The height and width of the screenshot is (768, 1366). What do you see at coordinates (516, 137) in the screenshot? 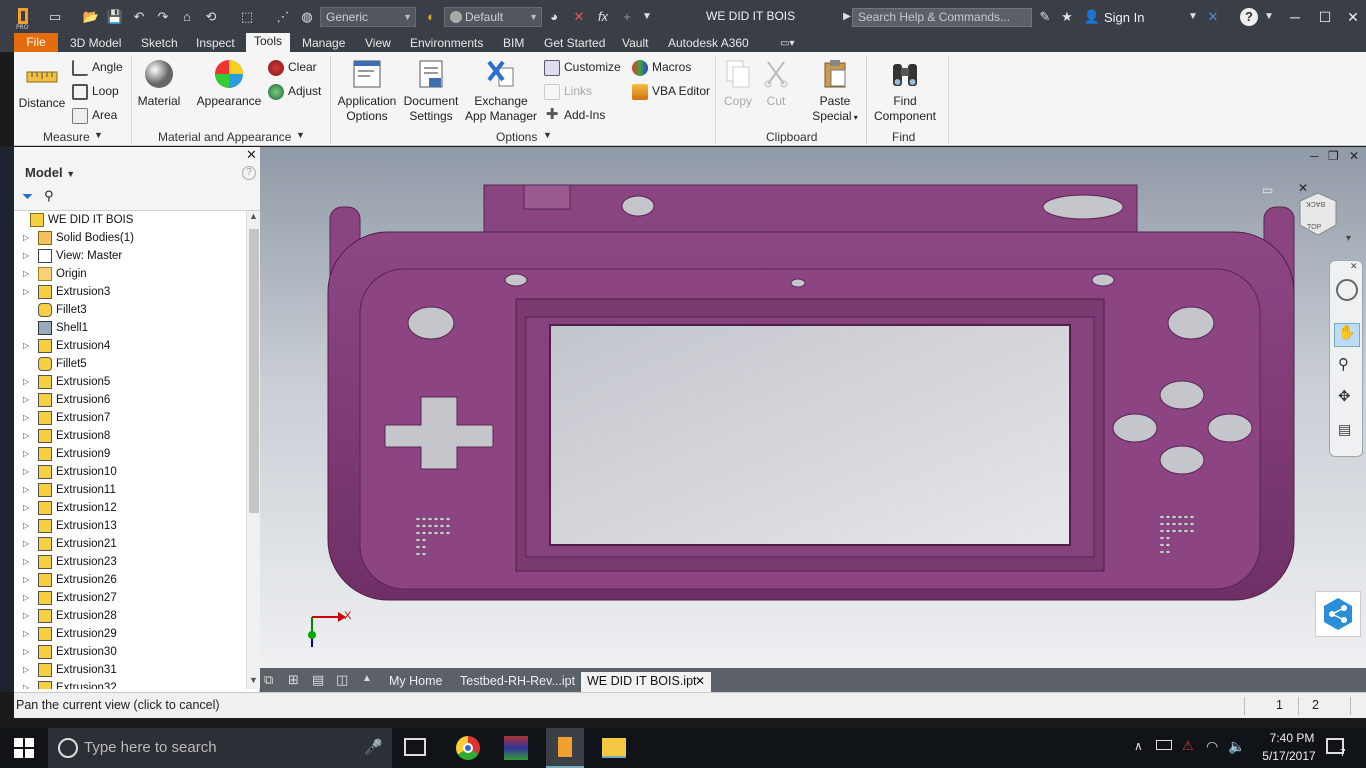
I see `options-panel-label: Options` at bounding box center [516, 137].